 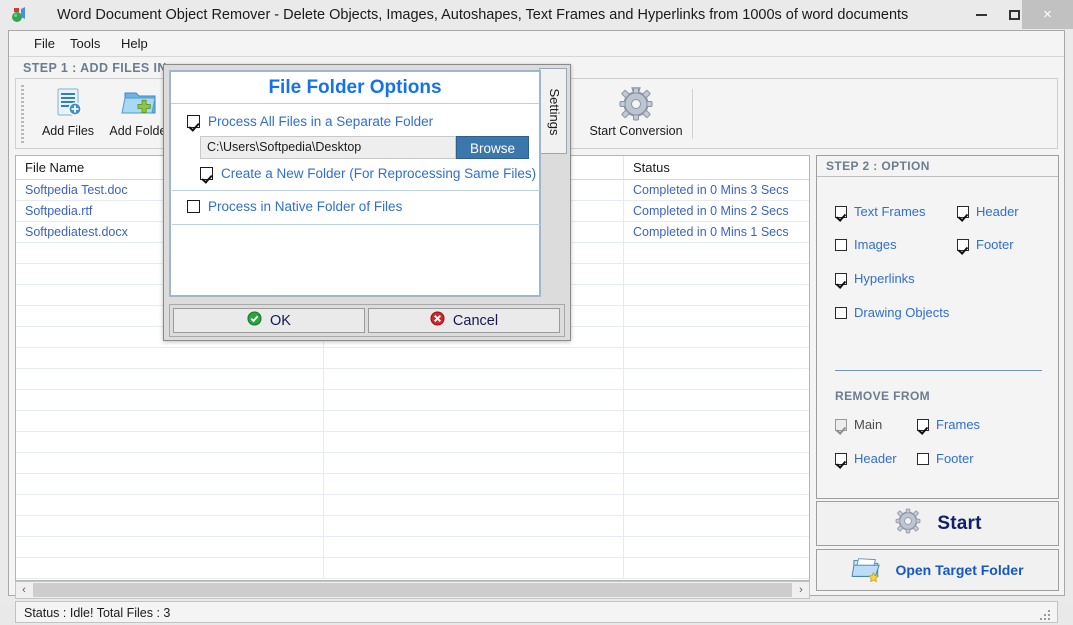 What do you see at coordinates (85, 44) in the screenshot?
I see `menu-item-tools: Tools` at bounding box center [85, 44].